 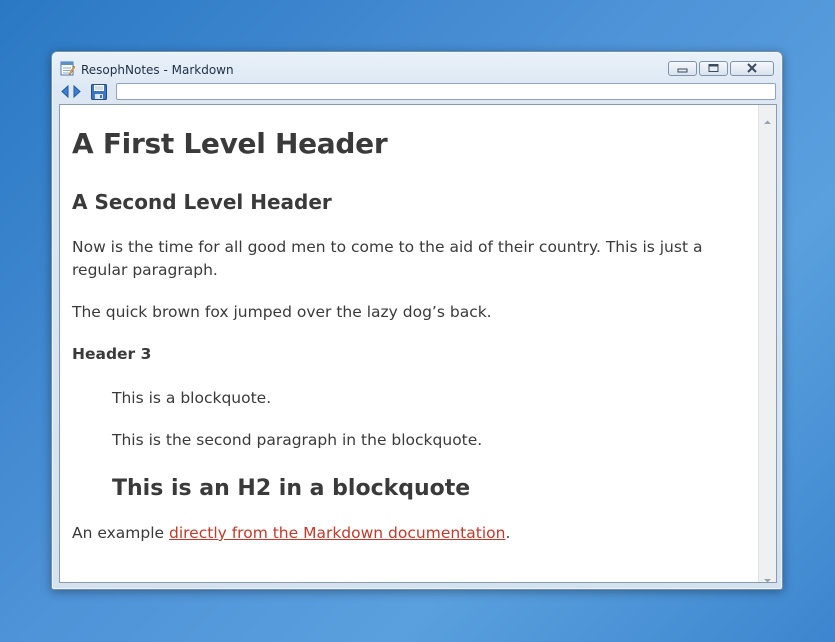 I want to click on minimize-button, so click(x=682, y=68).